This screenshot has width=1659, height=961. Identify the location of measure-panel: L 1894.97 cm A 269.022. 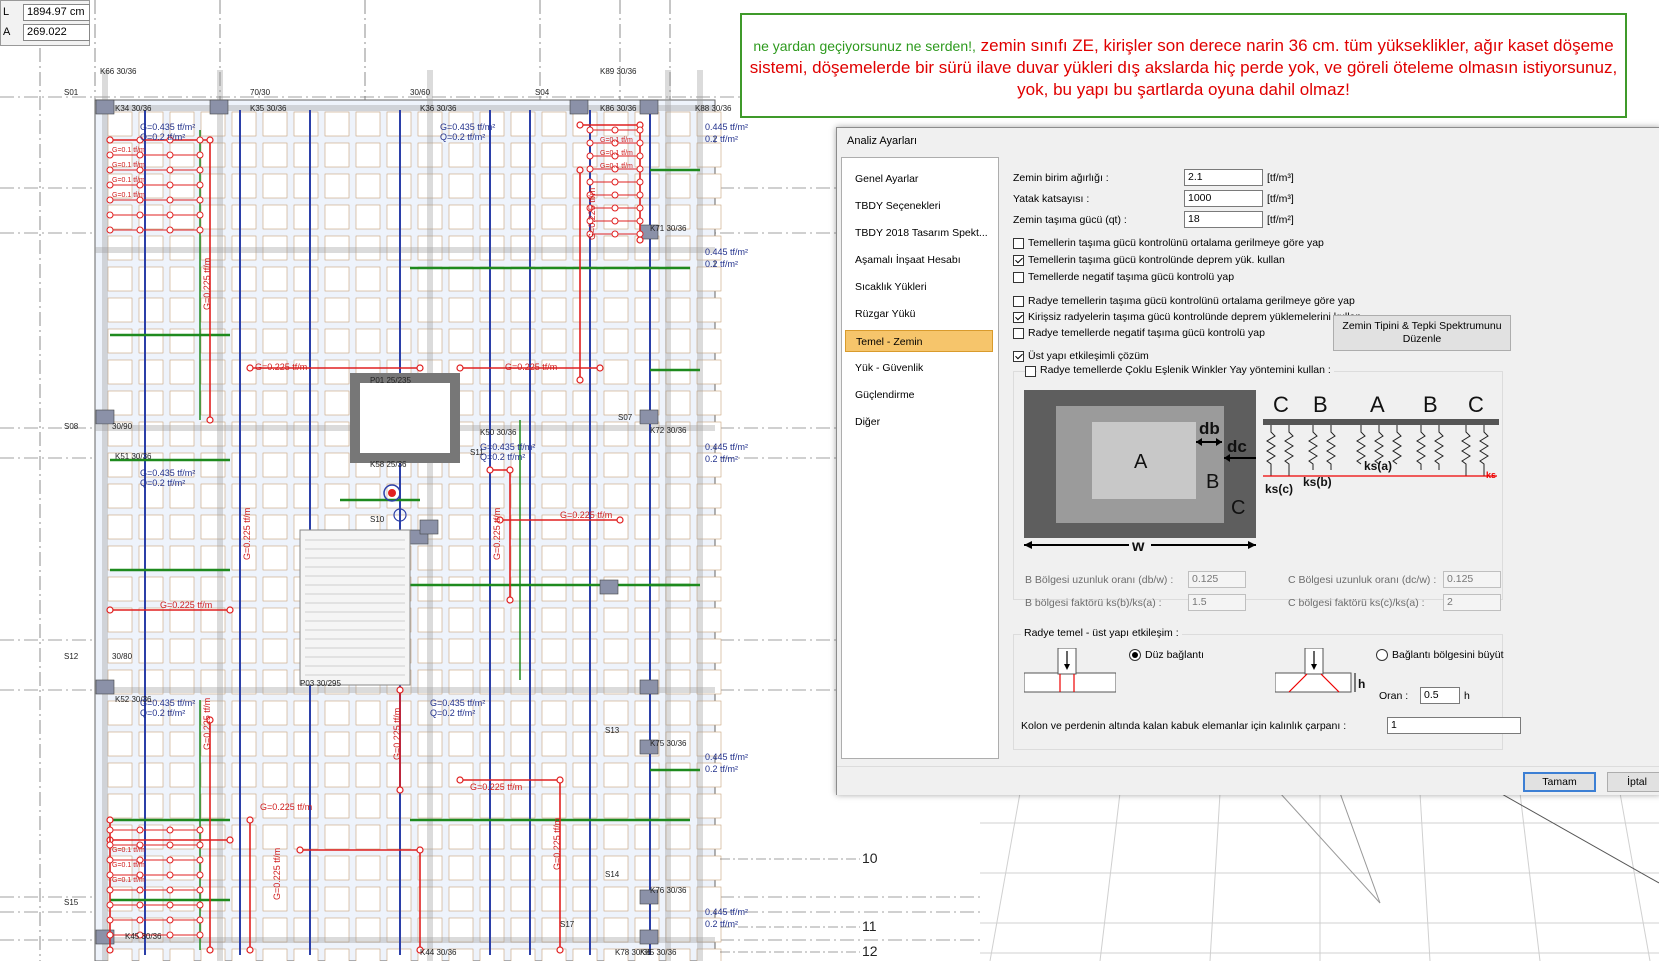
(45, 23).